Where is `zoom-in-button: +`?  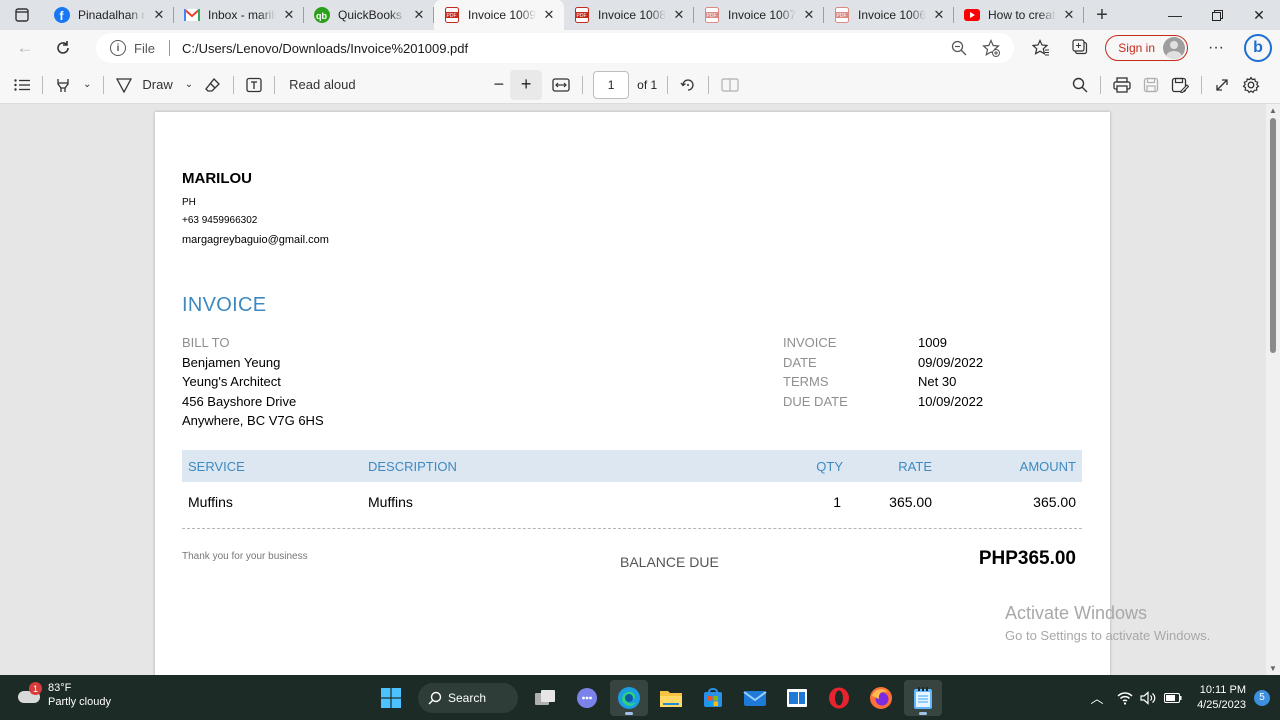
zoom-in-button: + is located at coordinates (526, 84).